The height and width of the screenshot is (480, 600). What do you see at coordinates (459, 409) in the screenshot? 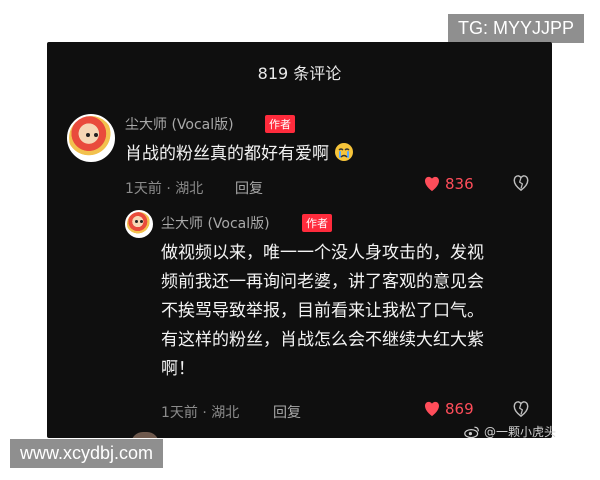
I see `like-count: 869` at bounding box center [459, 409].